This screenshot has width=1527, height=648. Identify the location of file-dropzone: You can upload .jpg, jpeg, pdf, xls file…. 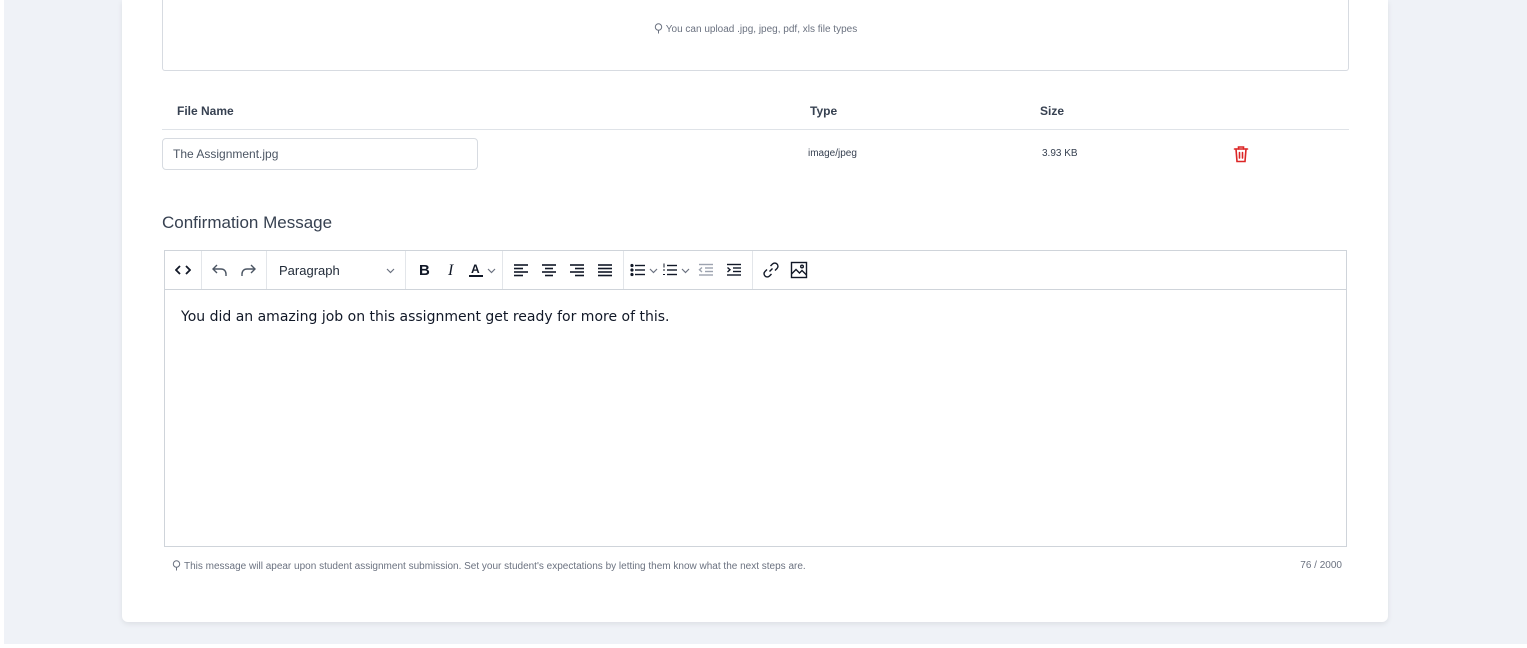
(755, 35).